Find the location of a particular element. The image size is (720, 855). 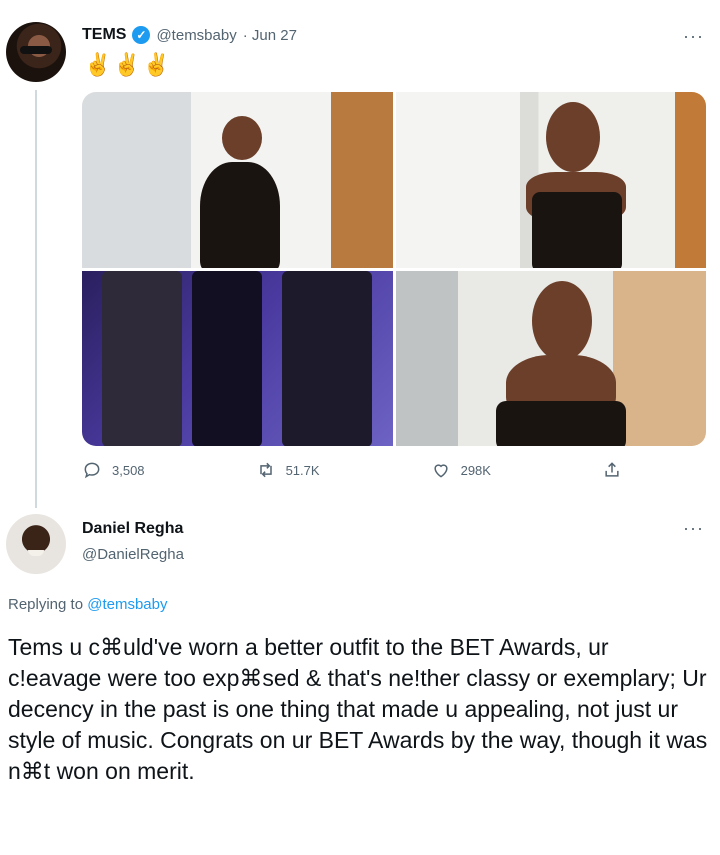

retweet-count: 51.7K is located at coordinates (302, 470).